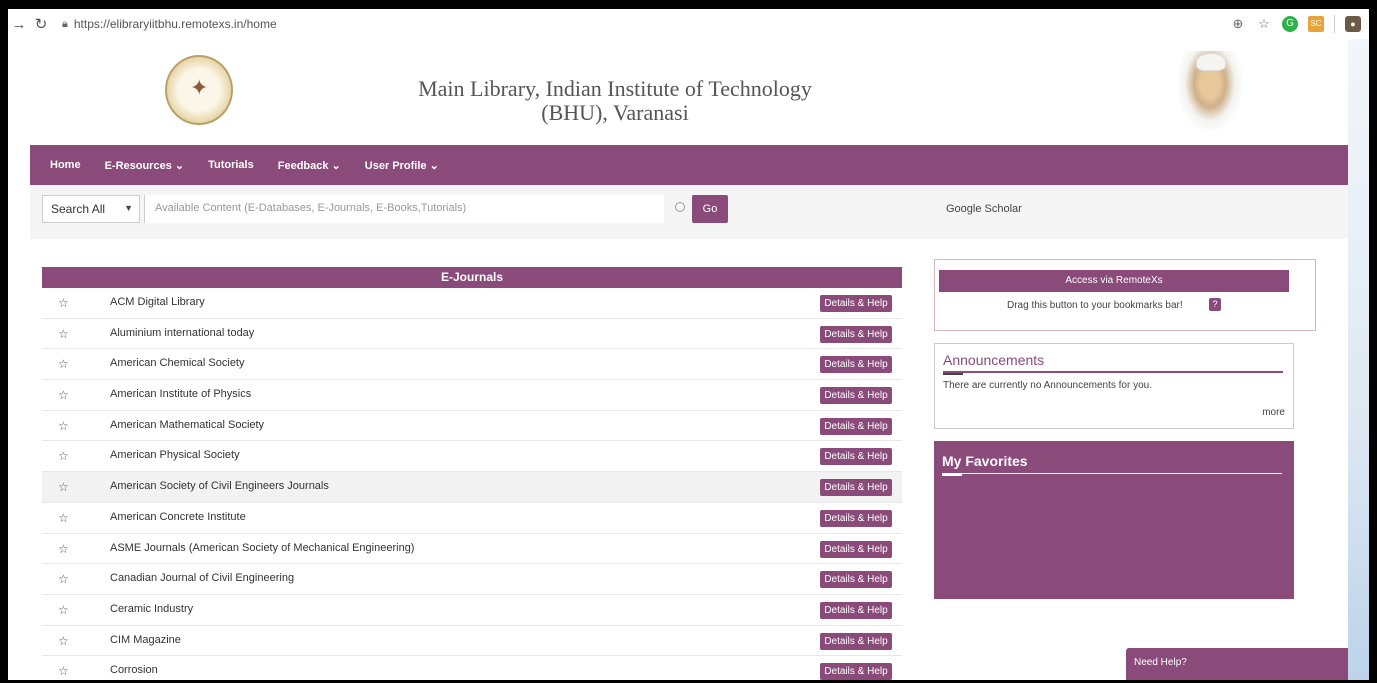 The width and height of the screenshot is (1377, 683). Describe the element at coordinates (472, 365) in the screenshot. I see `journal-row: ☆ American Chemical Society Details & Help` at that location.